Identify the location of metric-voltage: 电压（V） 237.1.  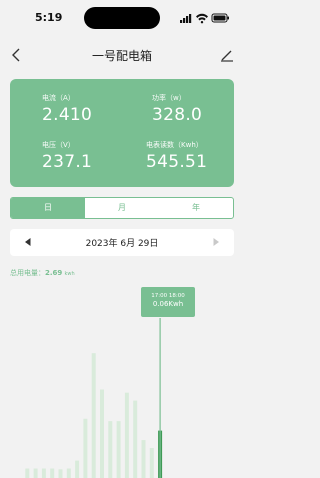
(67, 156).